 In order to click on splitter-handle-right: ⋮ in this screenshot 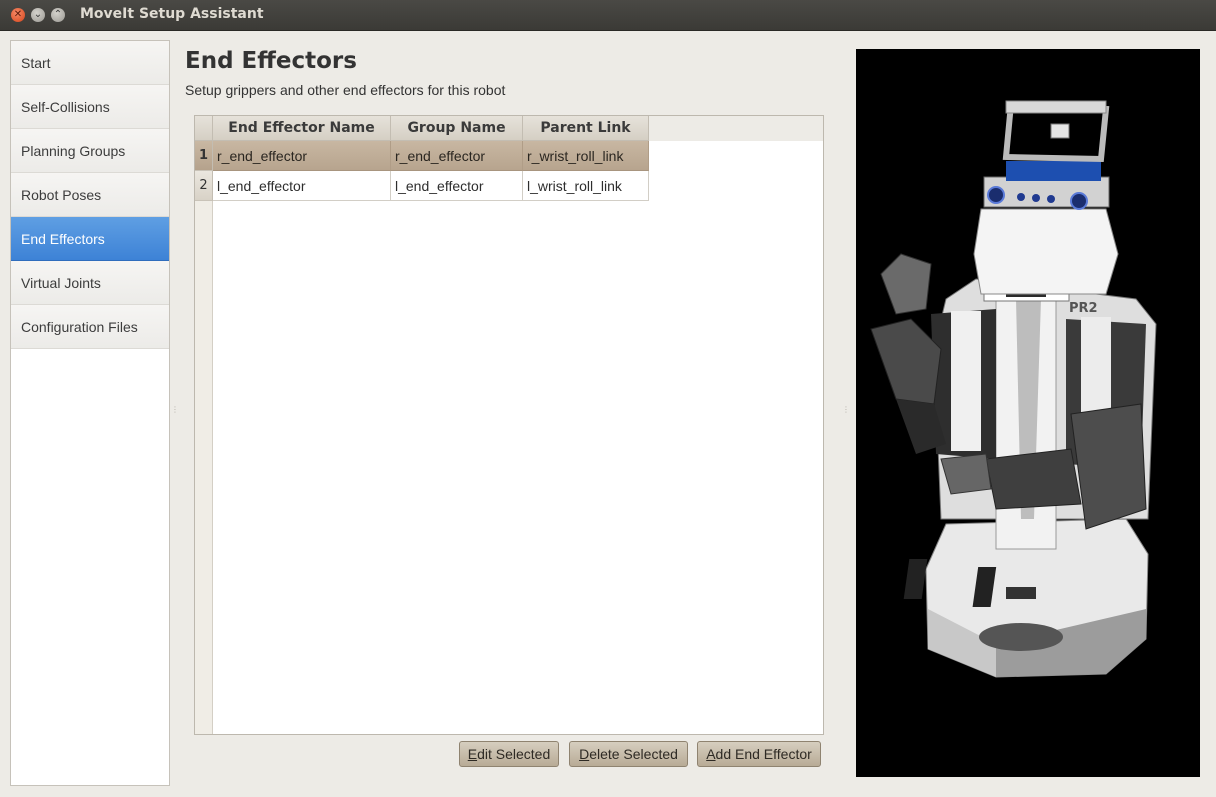, I will do `click(846, 412)`.